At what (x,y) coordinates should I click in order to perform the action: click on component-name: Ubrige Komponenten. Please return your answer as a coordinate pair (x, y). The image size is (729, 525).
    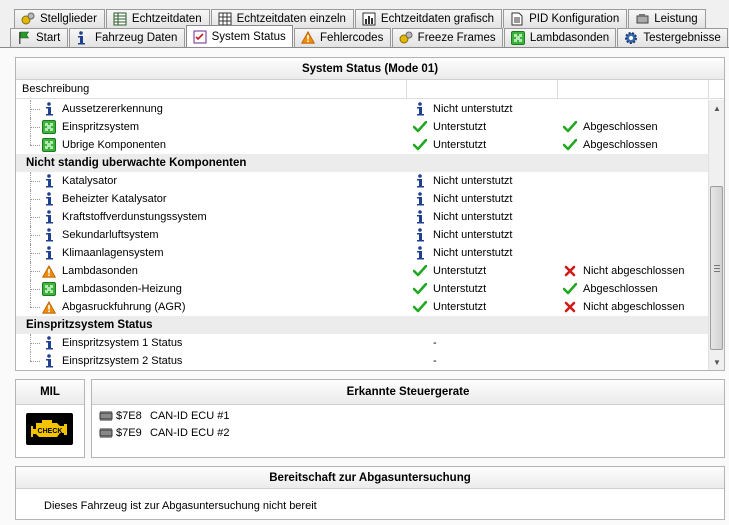
    Looking at the image, I should click on (114, 145).